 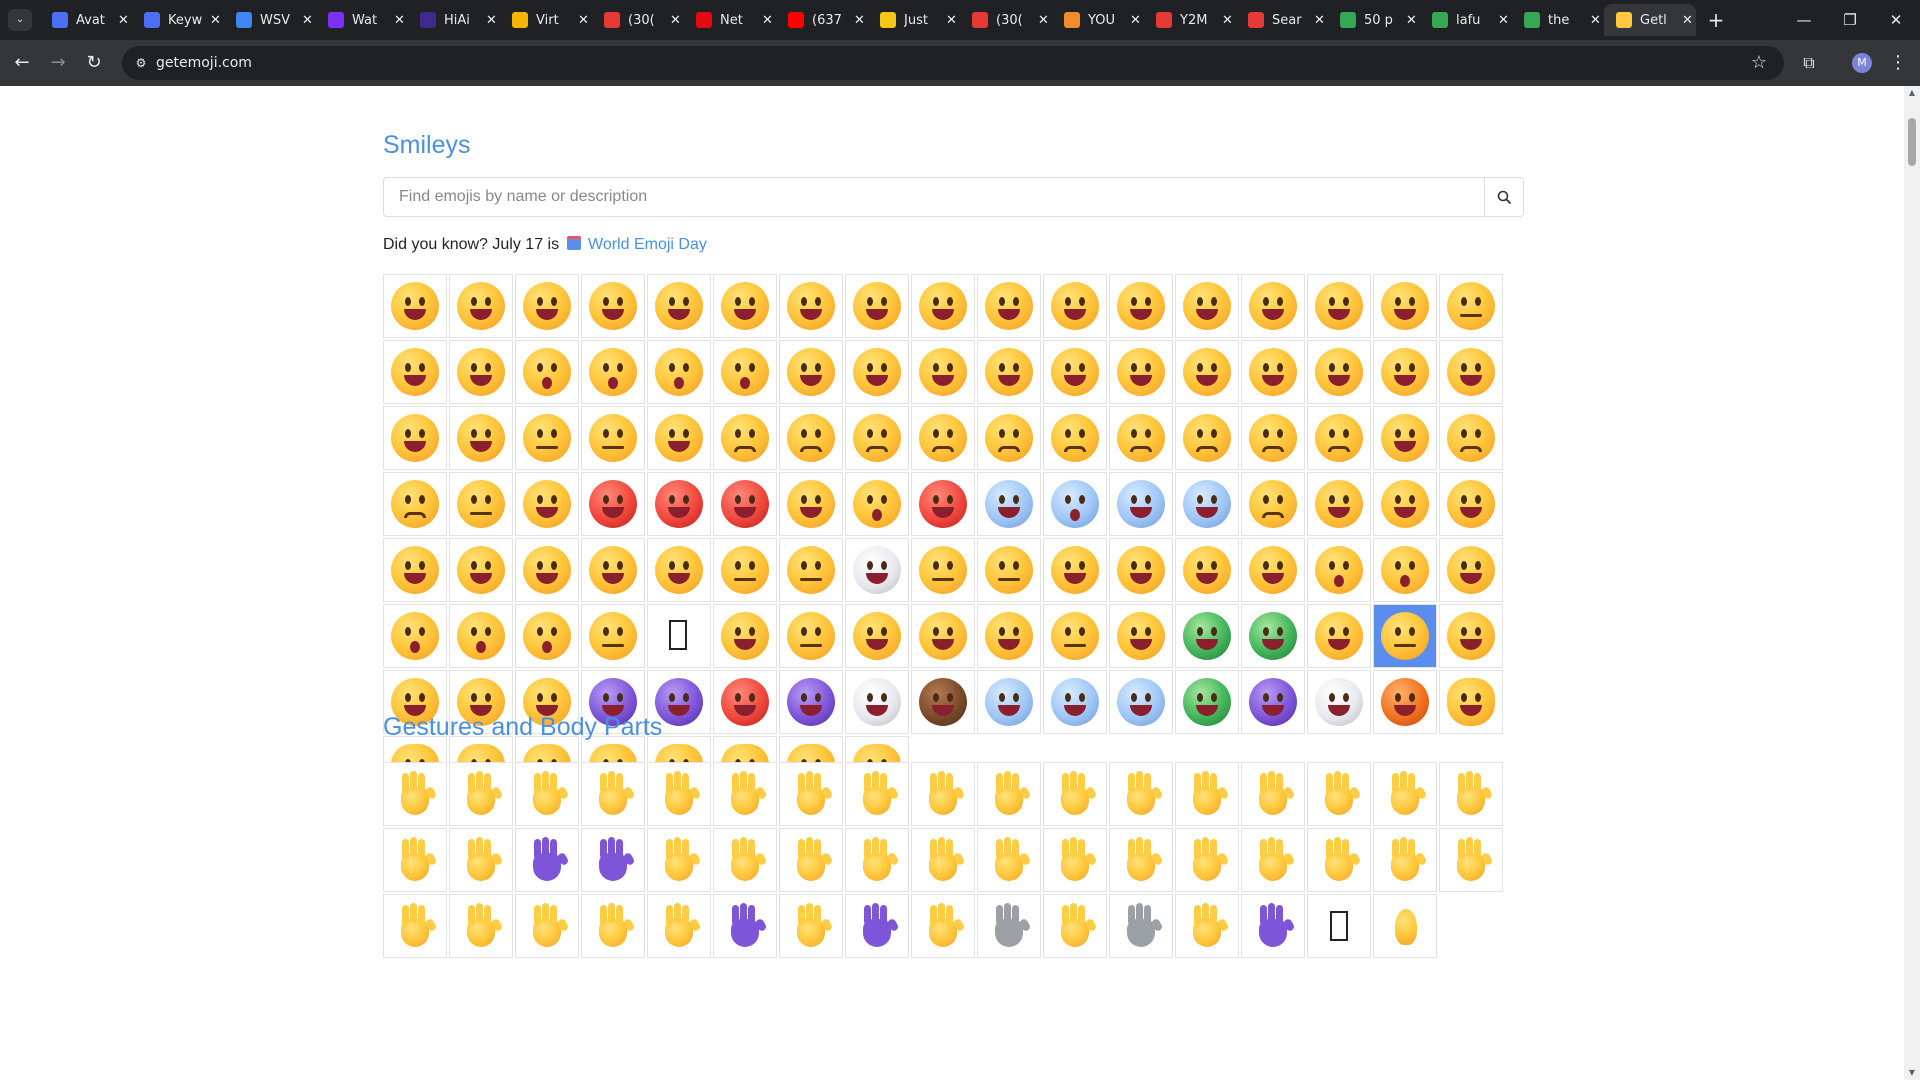 I want to click on forward-button: →, so click(x=58, y=63).